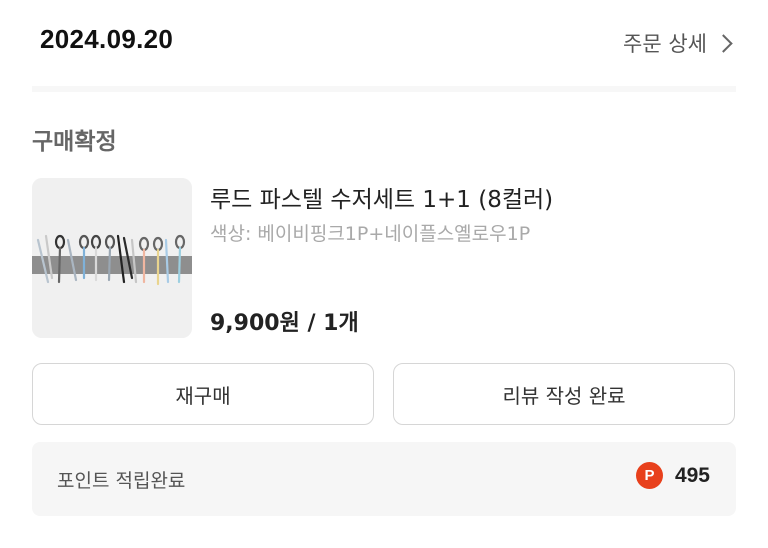  Describe the element at coordinates (665, 44) in the screenshot. I see `order-detail-label: 주문 상세` at that location.